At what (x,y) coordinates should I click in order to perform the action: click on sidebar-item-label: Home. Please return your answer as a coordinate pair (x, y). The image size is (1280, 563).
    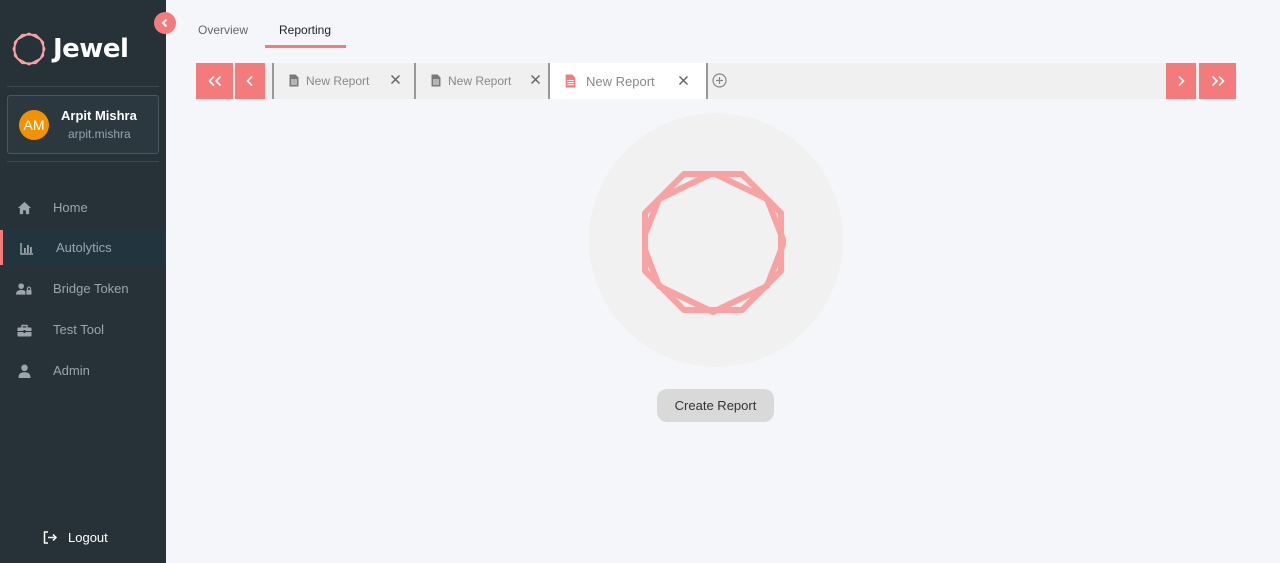
    Looking at the image, I should click on (70, 207).